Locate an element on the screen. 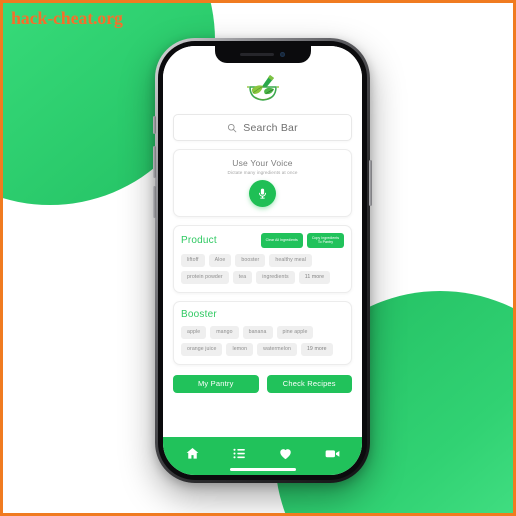 This screenshot has width=516, height=516. tag-item: watermelon is located at coordinates (277, 349).